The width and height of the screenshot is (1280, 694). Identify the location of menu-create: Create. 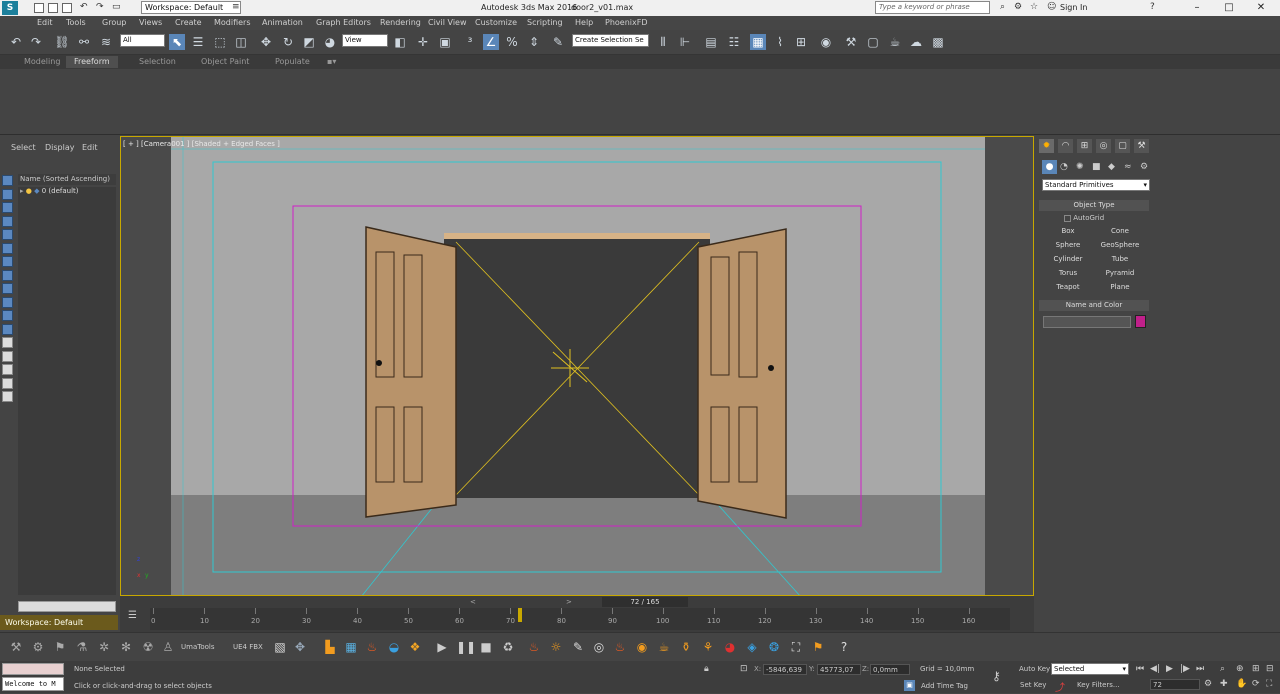
(188, 22).